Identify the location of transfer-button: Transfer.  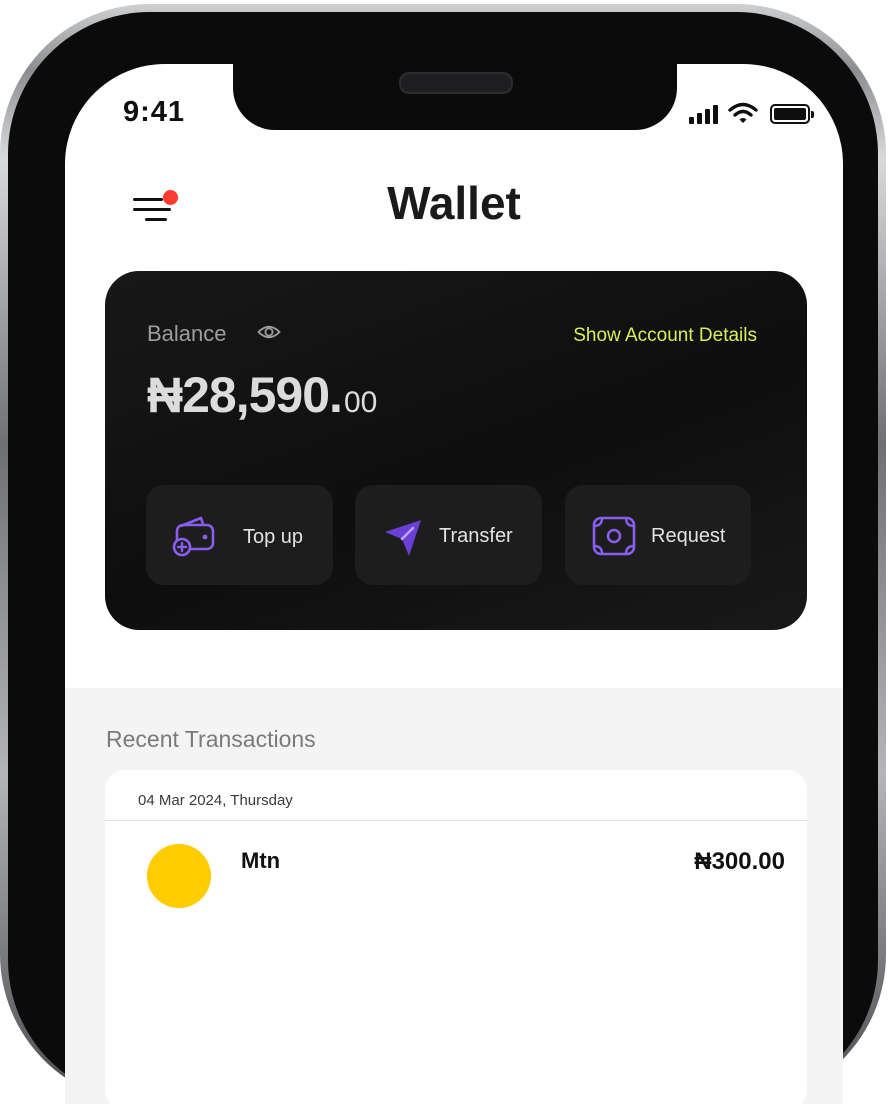
(448, 535).